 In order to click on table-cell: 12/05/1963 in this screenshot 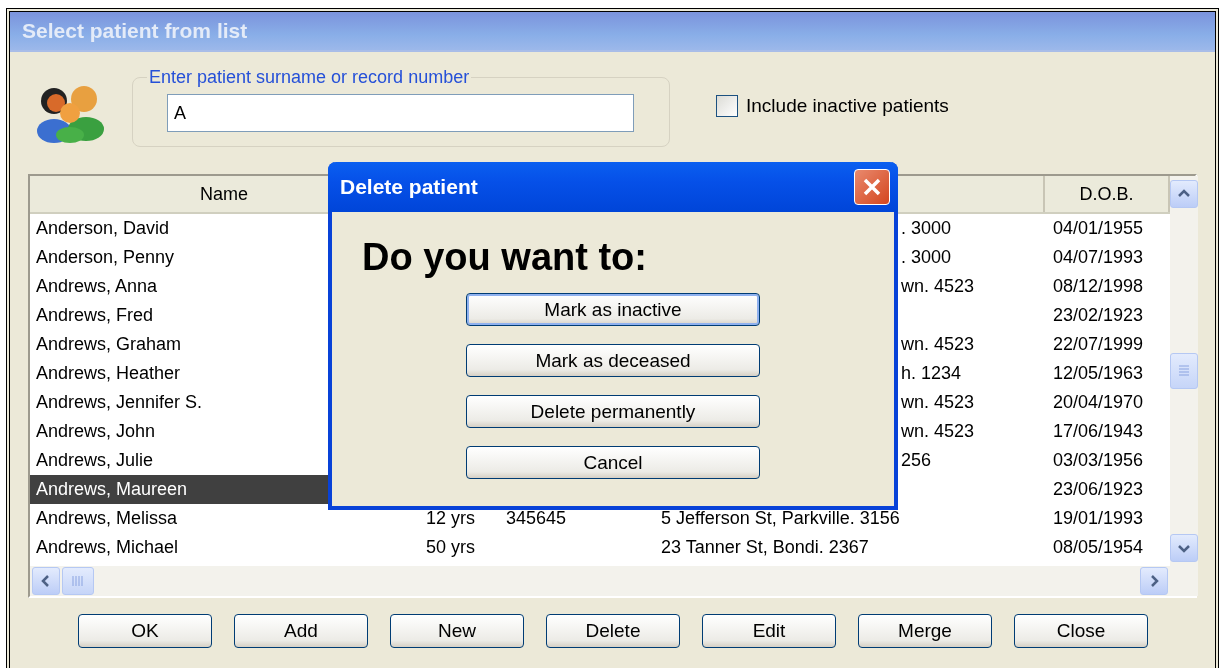, I will do `click(1098, 373)`.